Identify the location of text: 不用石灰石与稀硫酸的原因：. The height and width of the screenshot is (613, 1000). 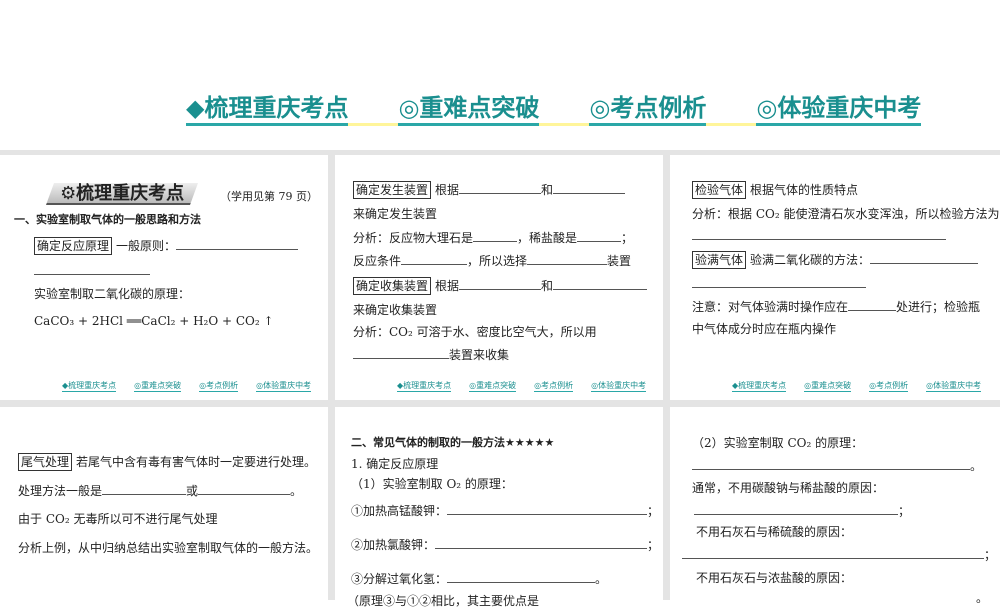
(774, 532).